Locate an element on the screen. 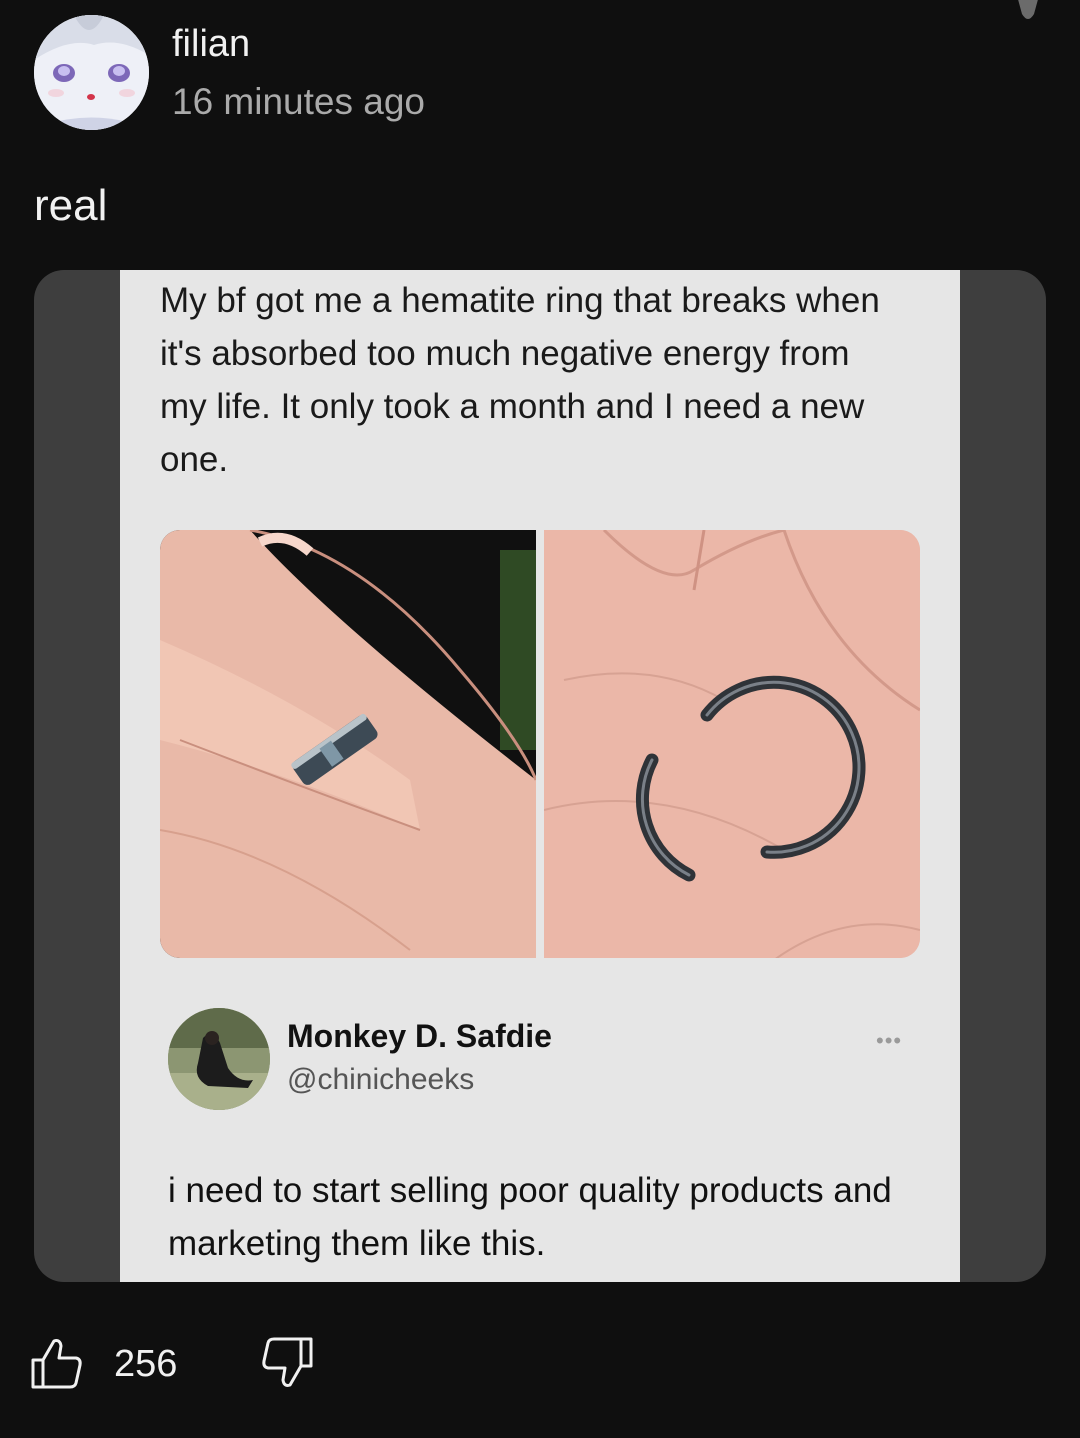  avatar is located at coordinates (91, 72).